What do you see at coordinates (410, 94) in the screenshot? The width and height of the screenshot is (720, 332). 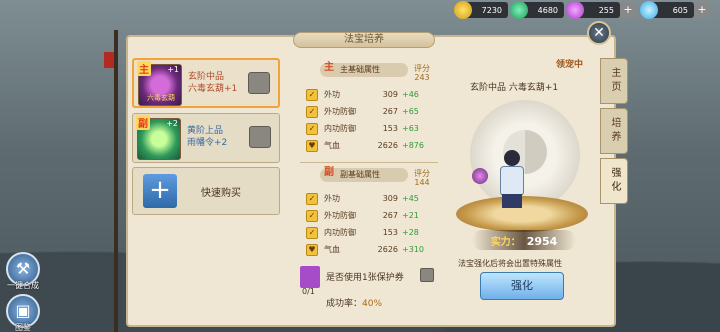 I see `attr-increase: +46` at bounding box center [410, 94].